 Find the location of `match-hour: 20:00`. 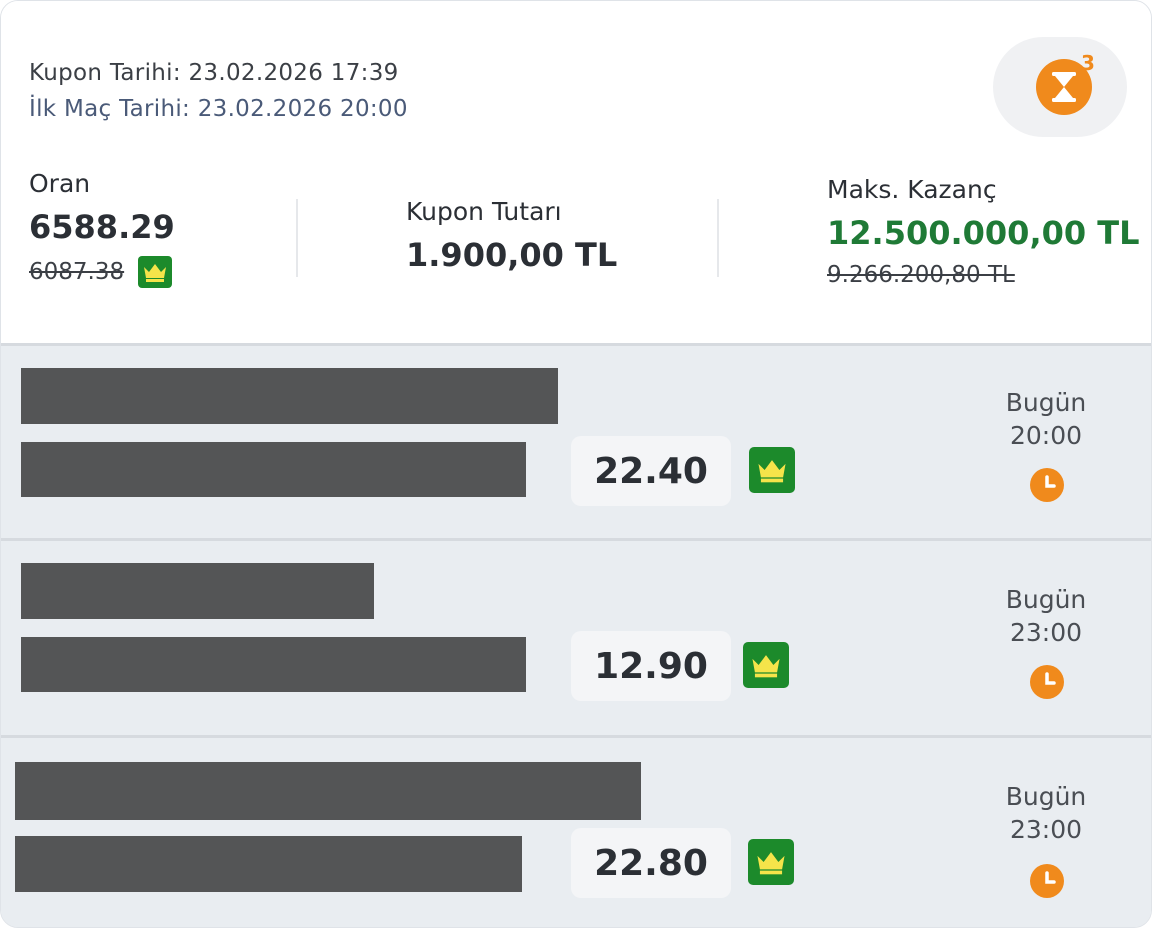

match-hour: 20:00 is located at coordinates (1046, 435).